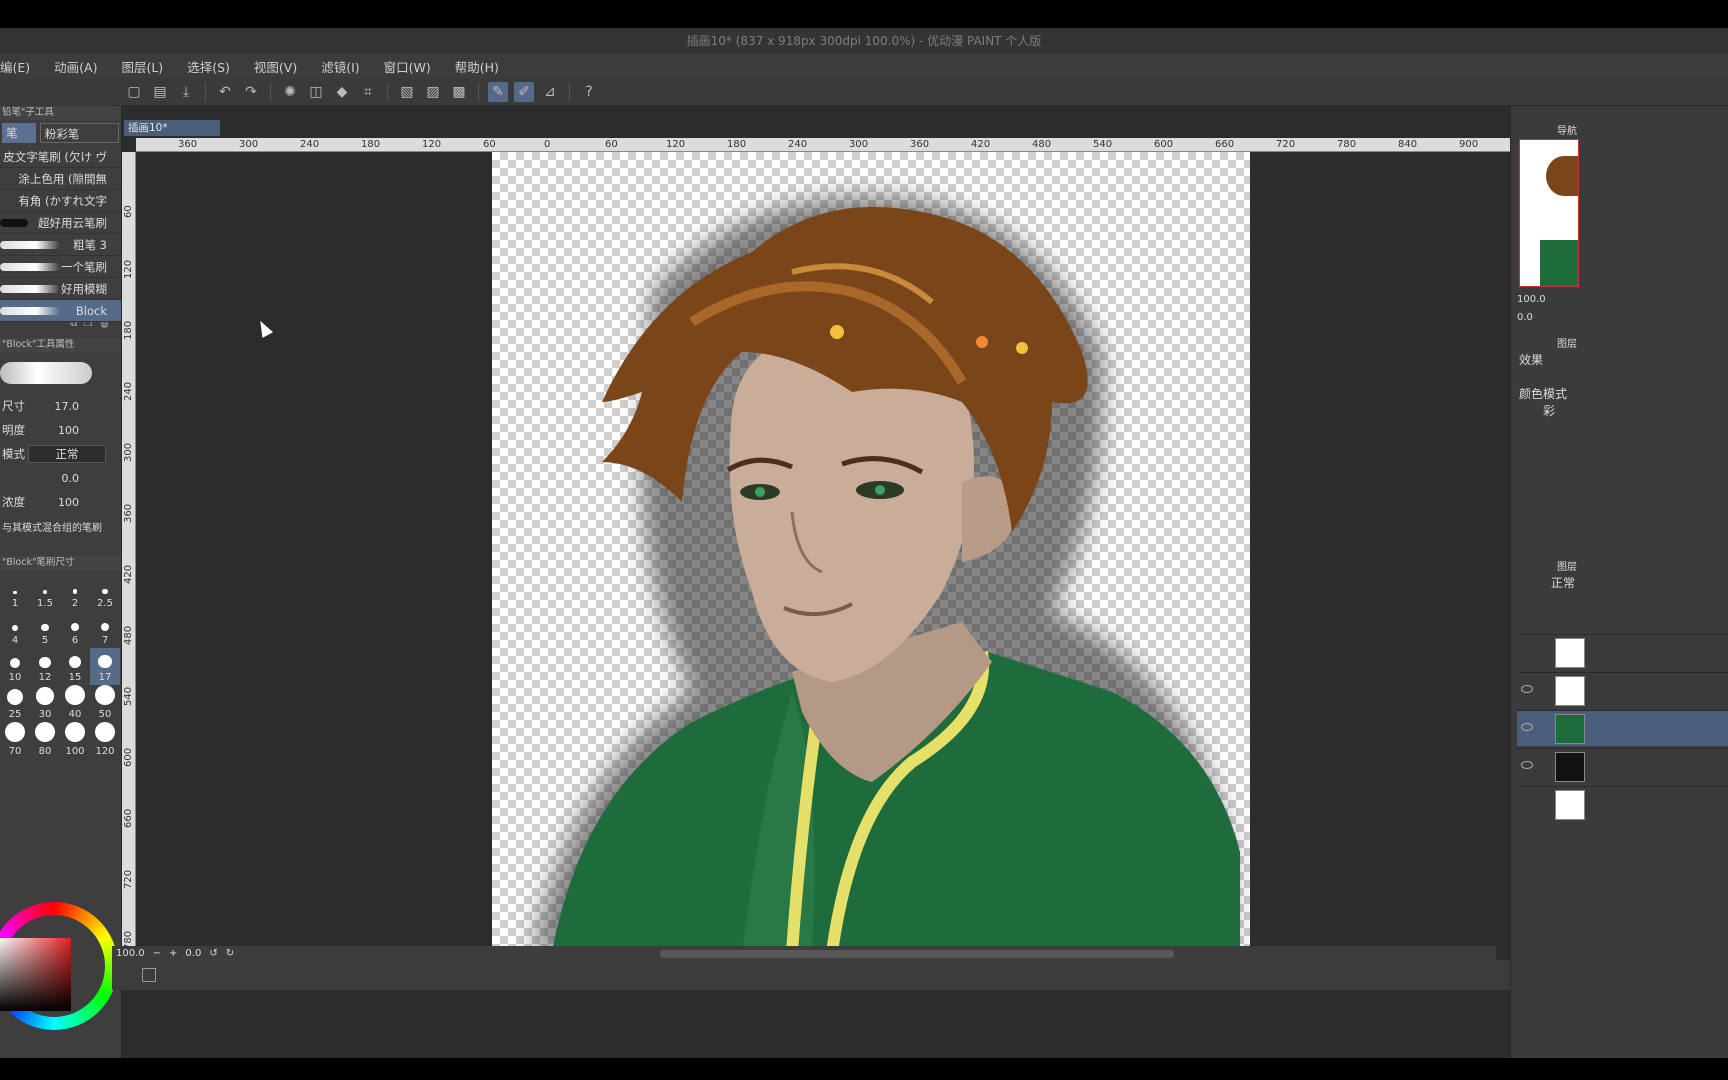 Image resolution: width=1728 pixels, height=1080 pixels. Describe the element at coordinates (134, 92) in the screenshot. I see `new-icon: ▢` at that location.